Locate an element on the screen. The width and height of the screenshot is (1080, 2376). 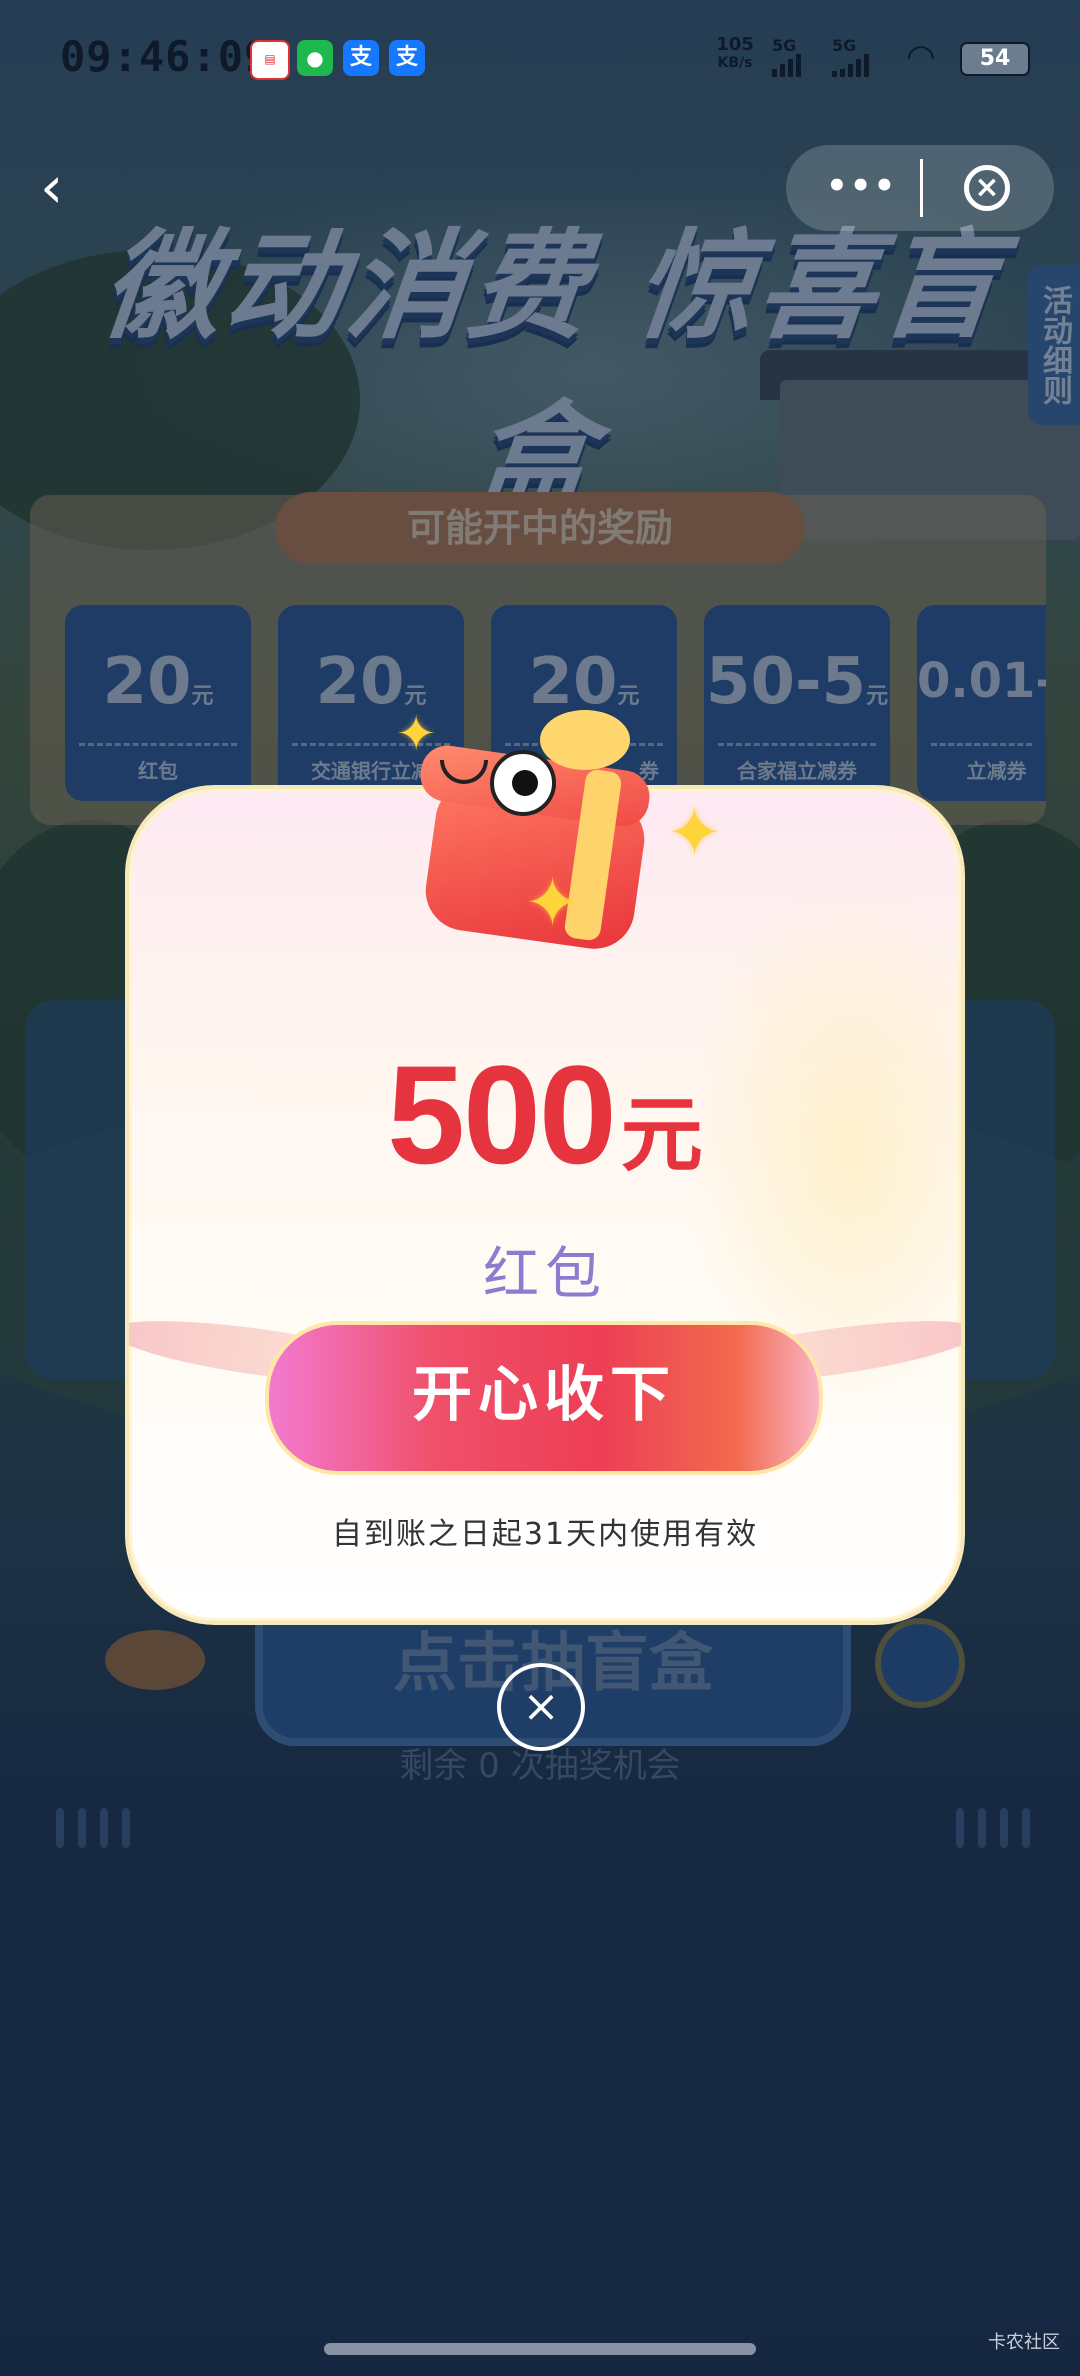
gift-bow is located at coordinates (585, 740).